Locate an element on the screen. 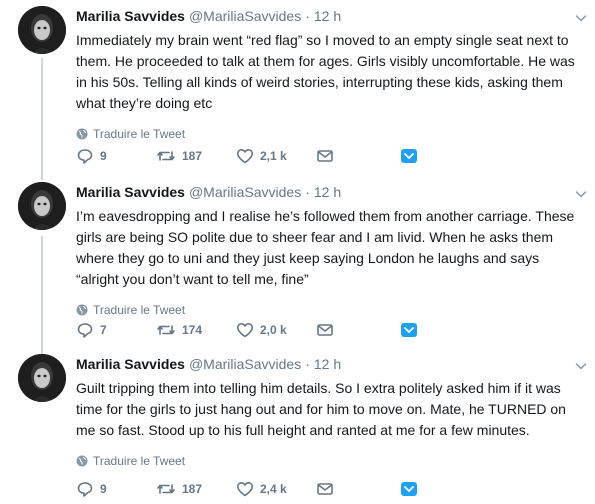  tweet-action-bar: 7 174 2,0 k is located at coordinates (248, 330).